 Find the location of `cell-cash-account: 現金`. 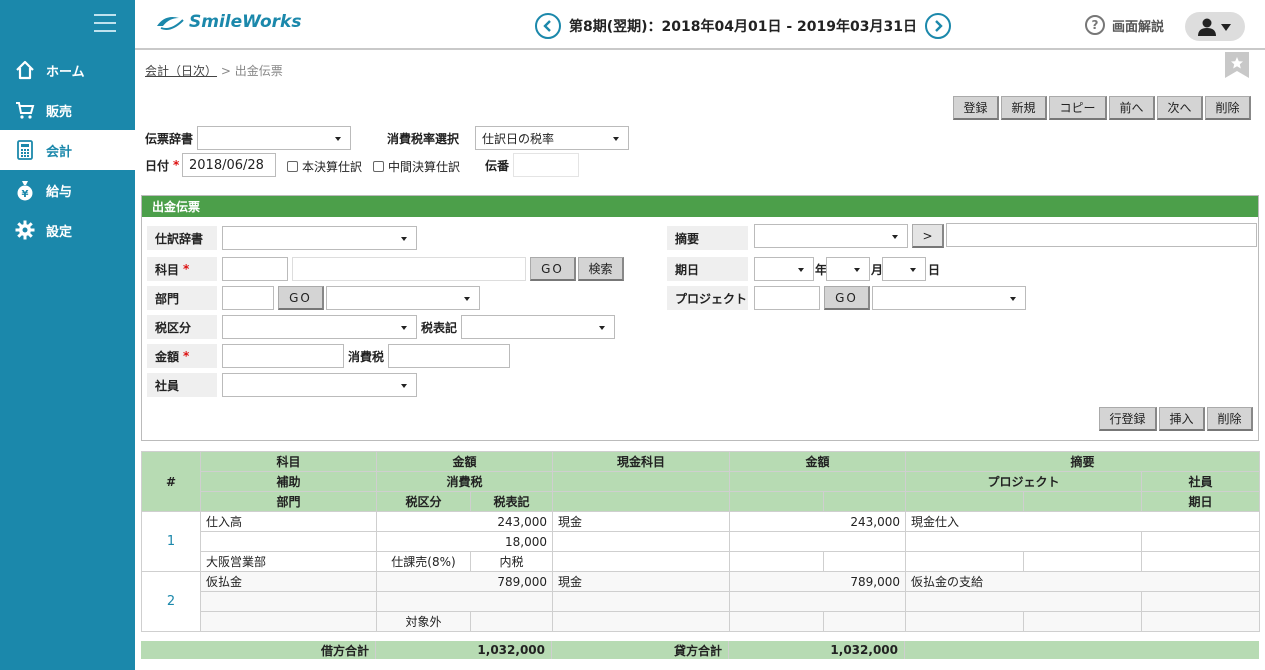

cell-cash-account: 現金 is located at coordinates (641, 521).